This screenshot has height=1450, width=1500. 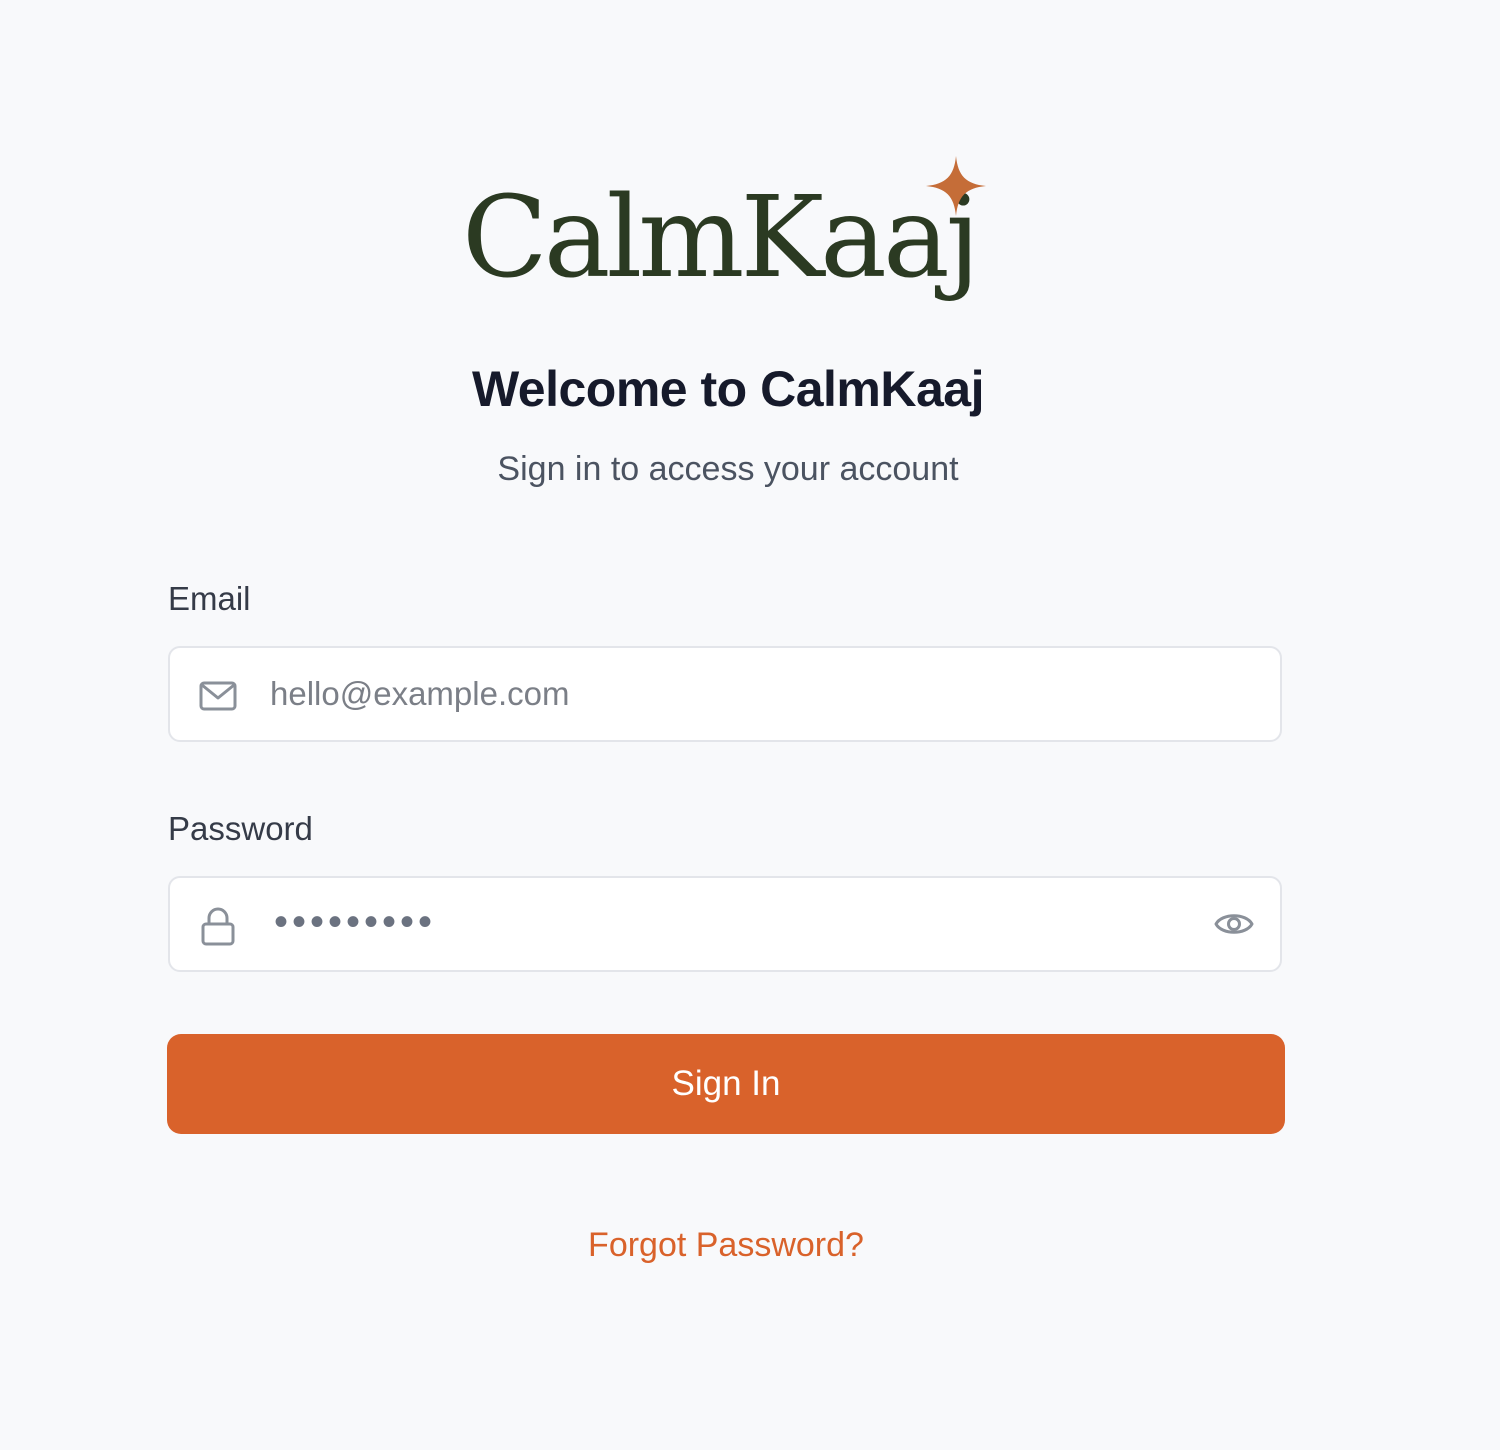 I want to click on calmkaaj-logo: CalmKaaj, so click(x=732, y=243).